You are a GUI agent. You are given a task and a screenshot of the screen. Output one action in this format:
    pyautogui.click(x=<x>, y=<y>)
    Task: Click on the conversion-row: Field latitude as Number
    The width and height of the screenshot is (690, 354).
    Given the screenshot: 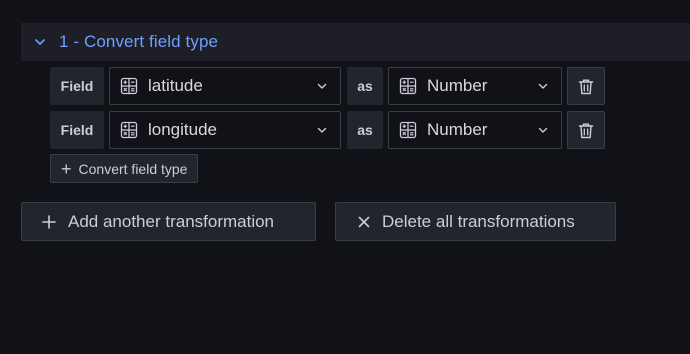 What is the action you would take?
    pyautogui.click(x=327, y=86)
    